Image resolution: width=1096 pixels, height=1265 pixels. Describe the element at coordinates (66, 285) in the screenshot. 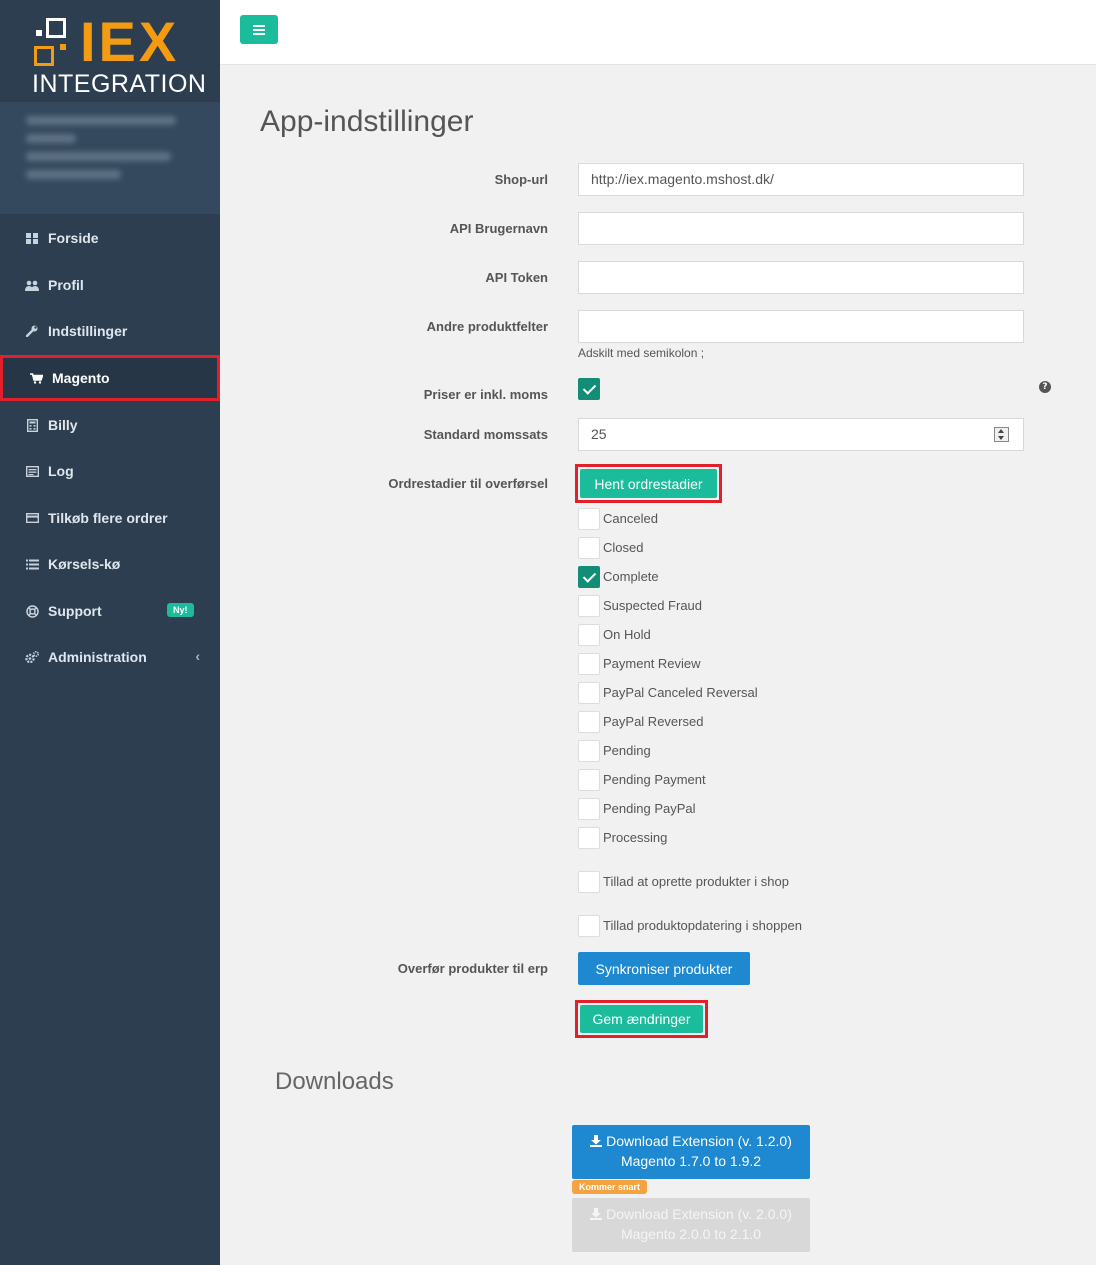

I see `sidebar-item-label: Profil` at that location.